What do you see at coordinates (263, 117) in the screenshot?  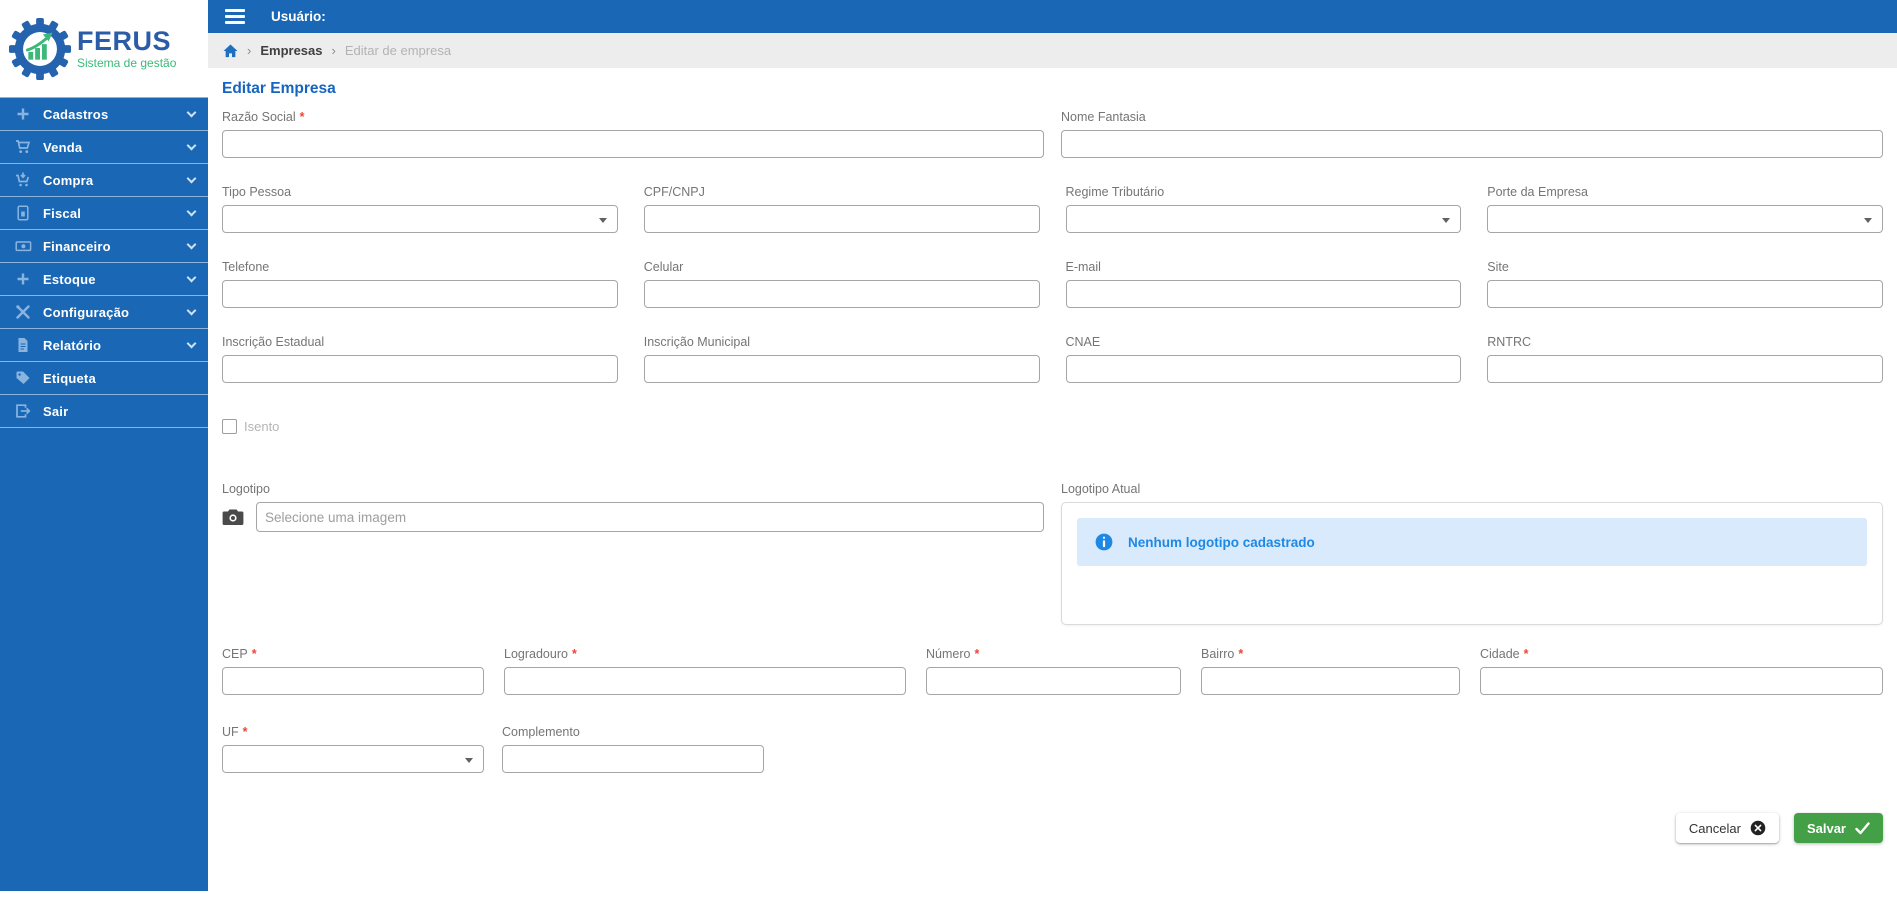 I see `field-label: Razão Social *` at bounding box center [263, 117].